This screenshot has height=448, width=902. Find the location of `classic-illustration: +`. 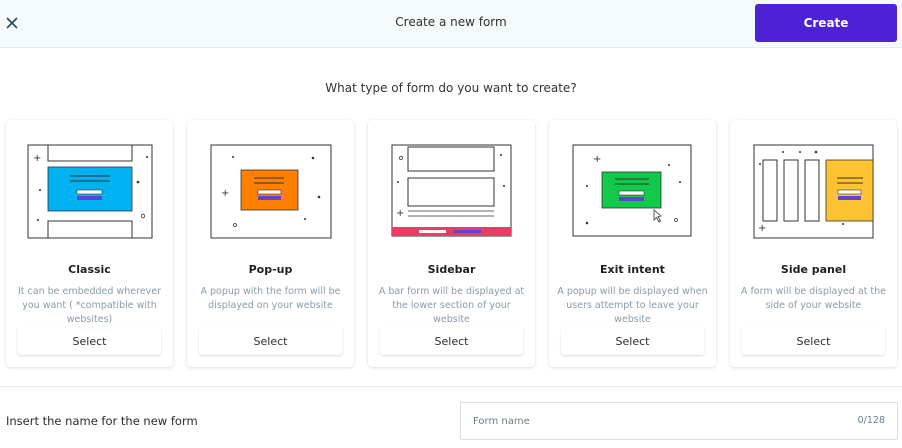

classic-illustration: + is located at coordinates (90, 191).